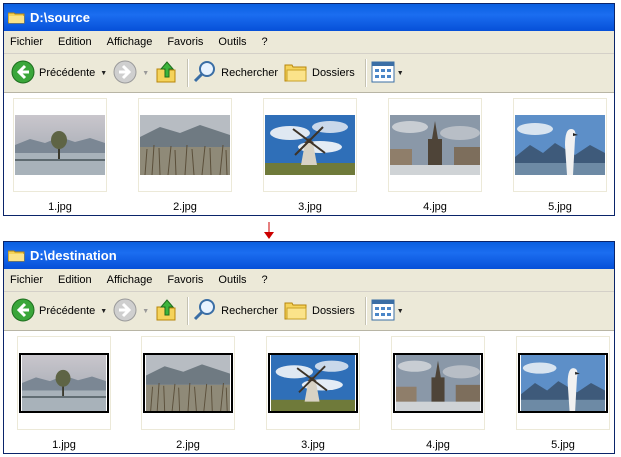 This screenshot has width=621, height=457. Describe the element at coordinates (438, 445) in the screenshot. I see `file-name: 4.jpg` at that location.